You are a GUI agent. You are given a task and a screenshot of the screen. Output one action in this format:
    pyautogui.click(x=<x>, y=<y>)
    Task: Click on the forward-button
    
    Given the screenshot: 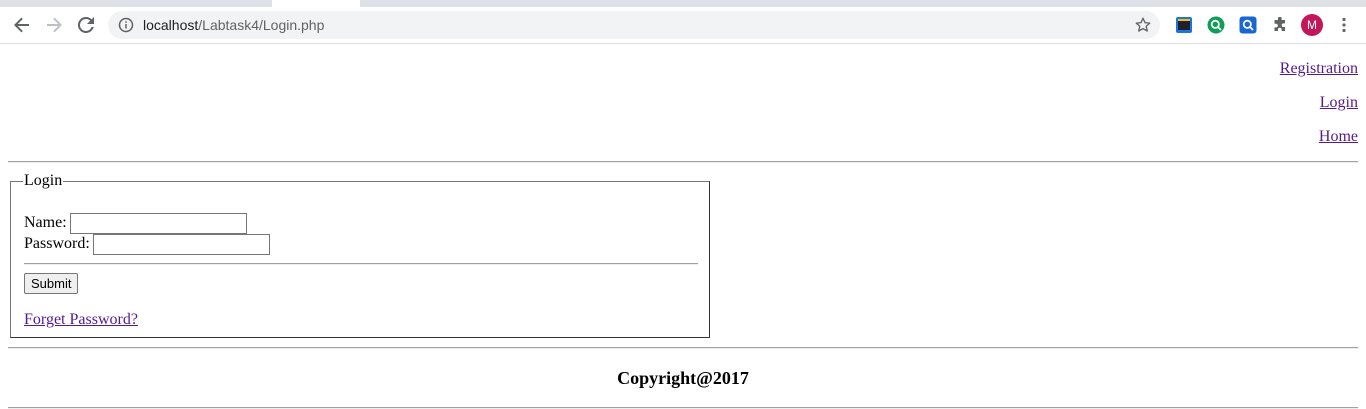 What is the action you would take?
    pyautogui.click(x=54, y=25)
    